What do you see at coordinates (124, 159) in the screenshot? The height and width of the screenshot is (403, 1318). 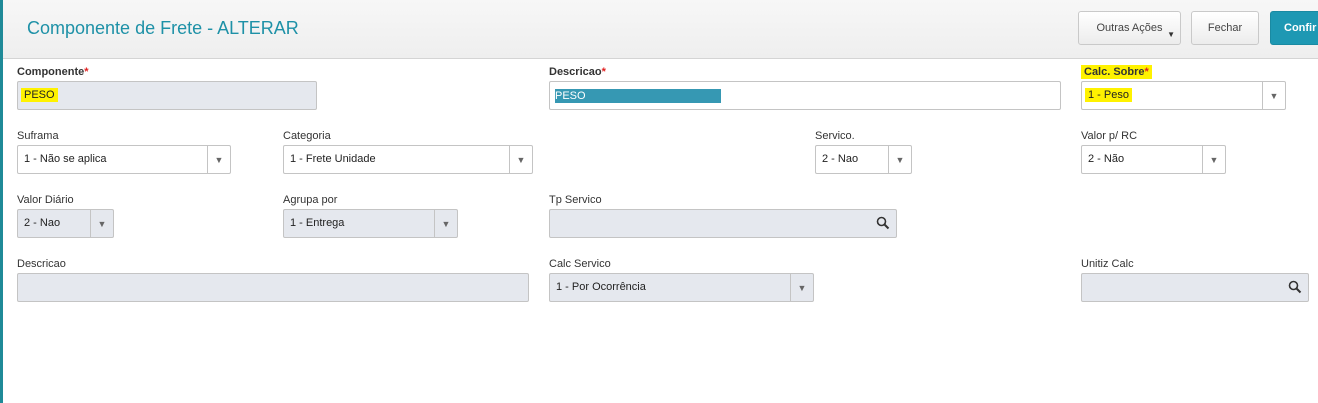 I see `suframa-select: 1 - Não se aplica ▼` at bounding box center [124, 159].